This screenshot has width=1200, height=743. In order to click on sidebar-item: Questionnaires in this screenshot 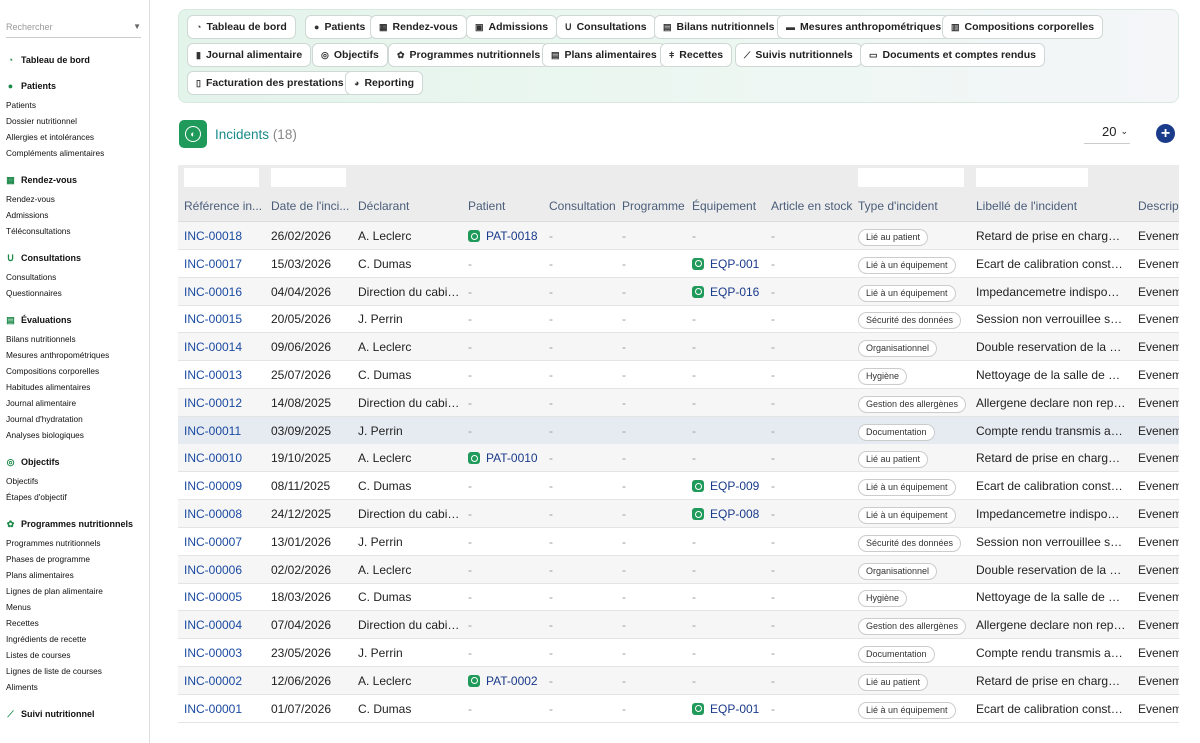, I will do `click(74, 293)`.